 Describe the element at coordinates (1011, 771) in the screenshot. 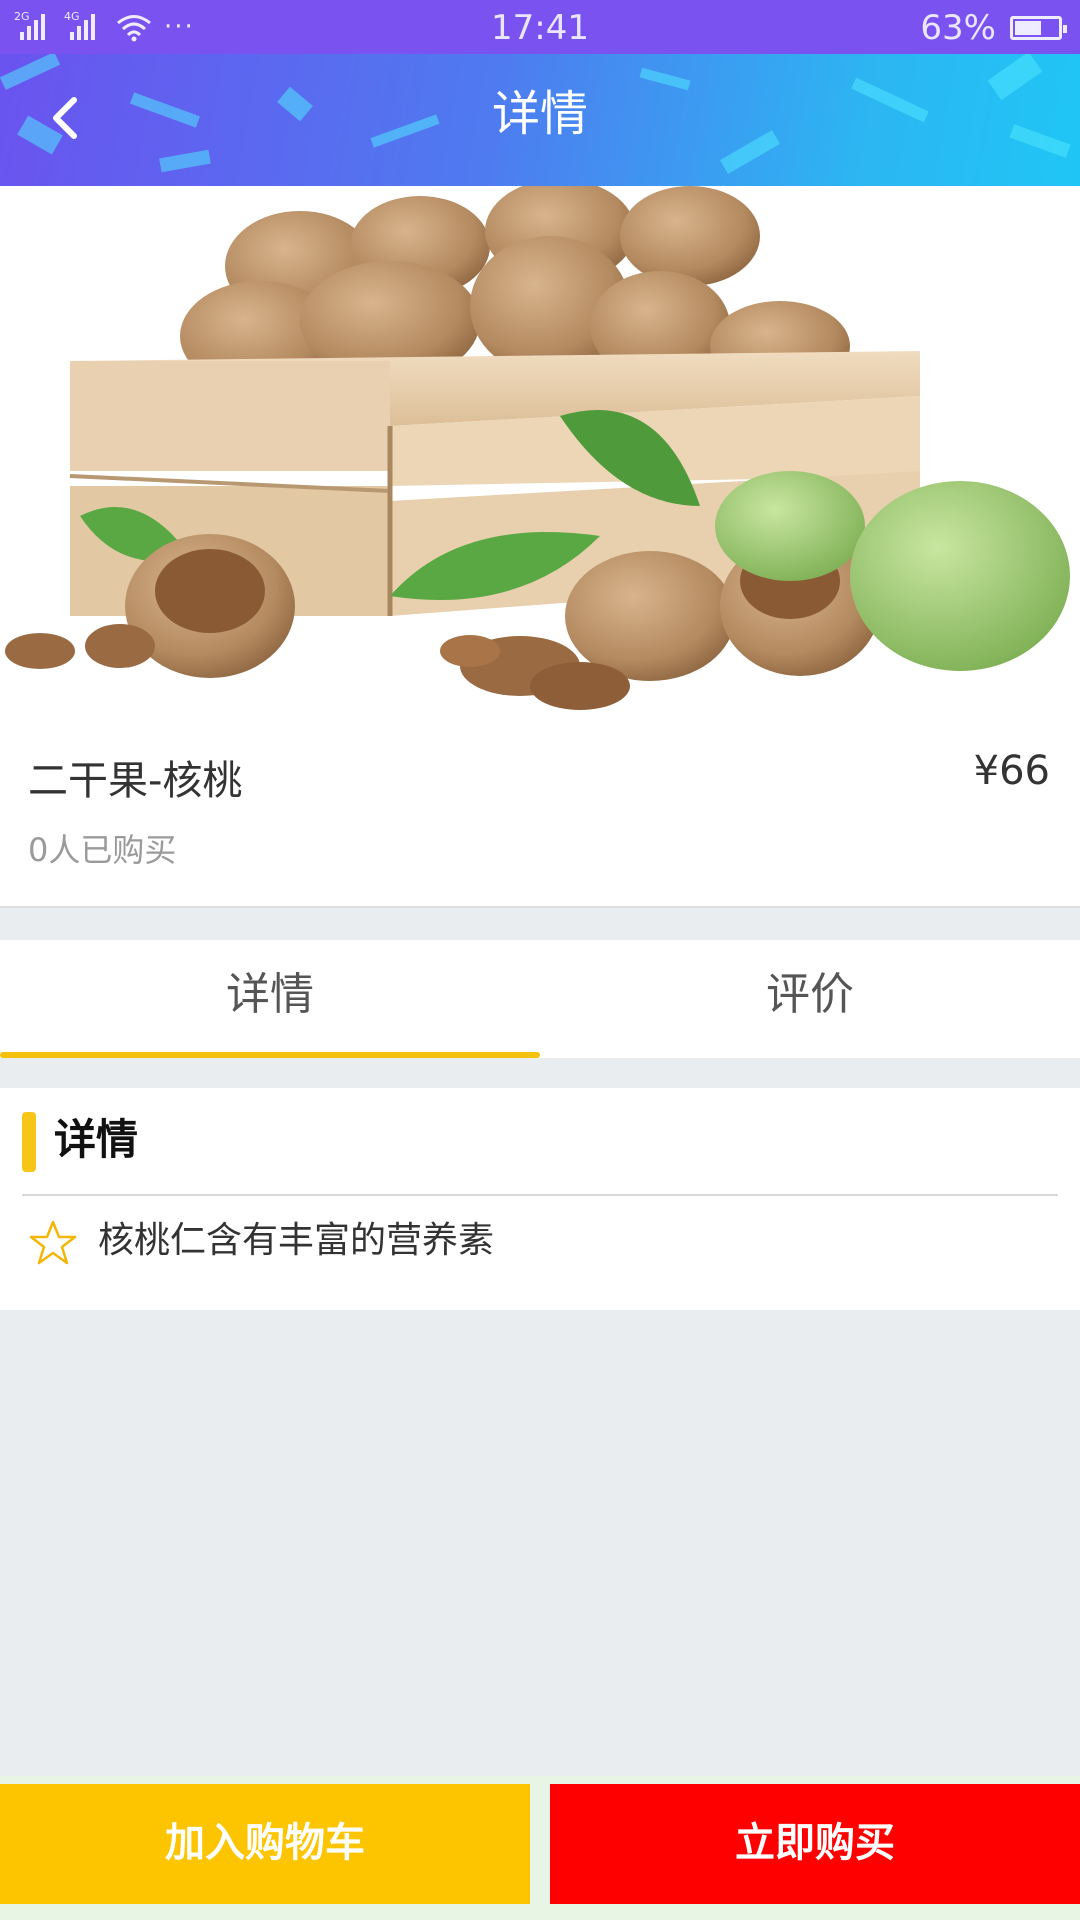

I see `product-price: ¥66` at that location.